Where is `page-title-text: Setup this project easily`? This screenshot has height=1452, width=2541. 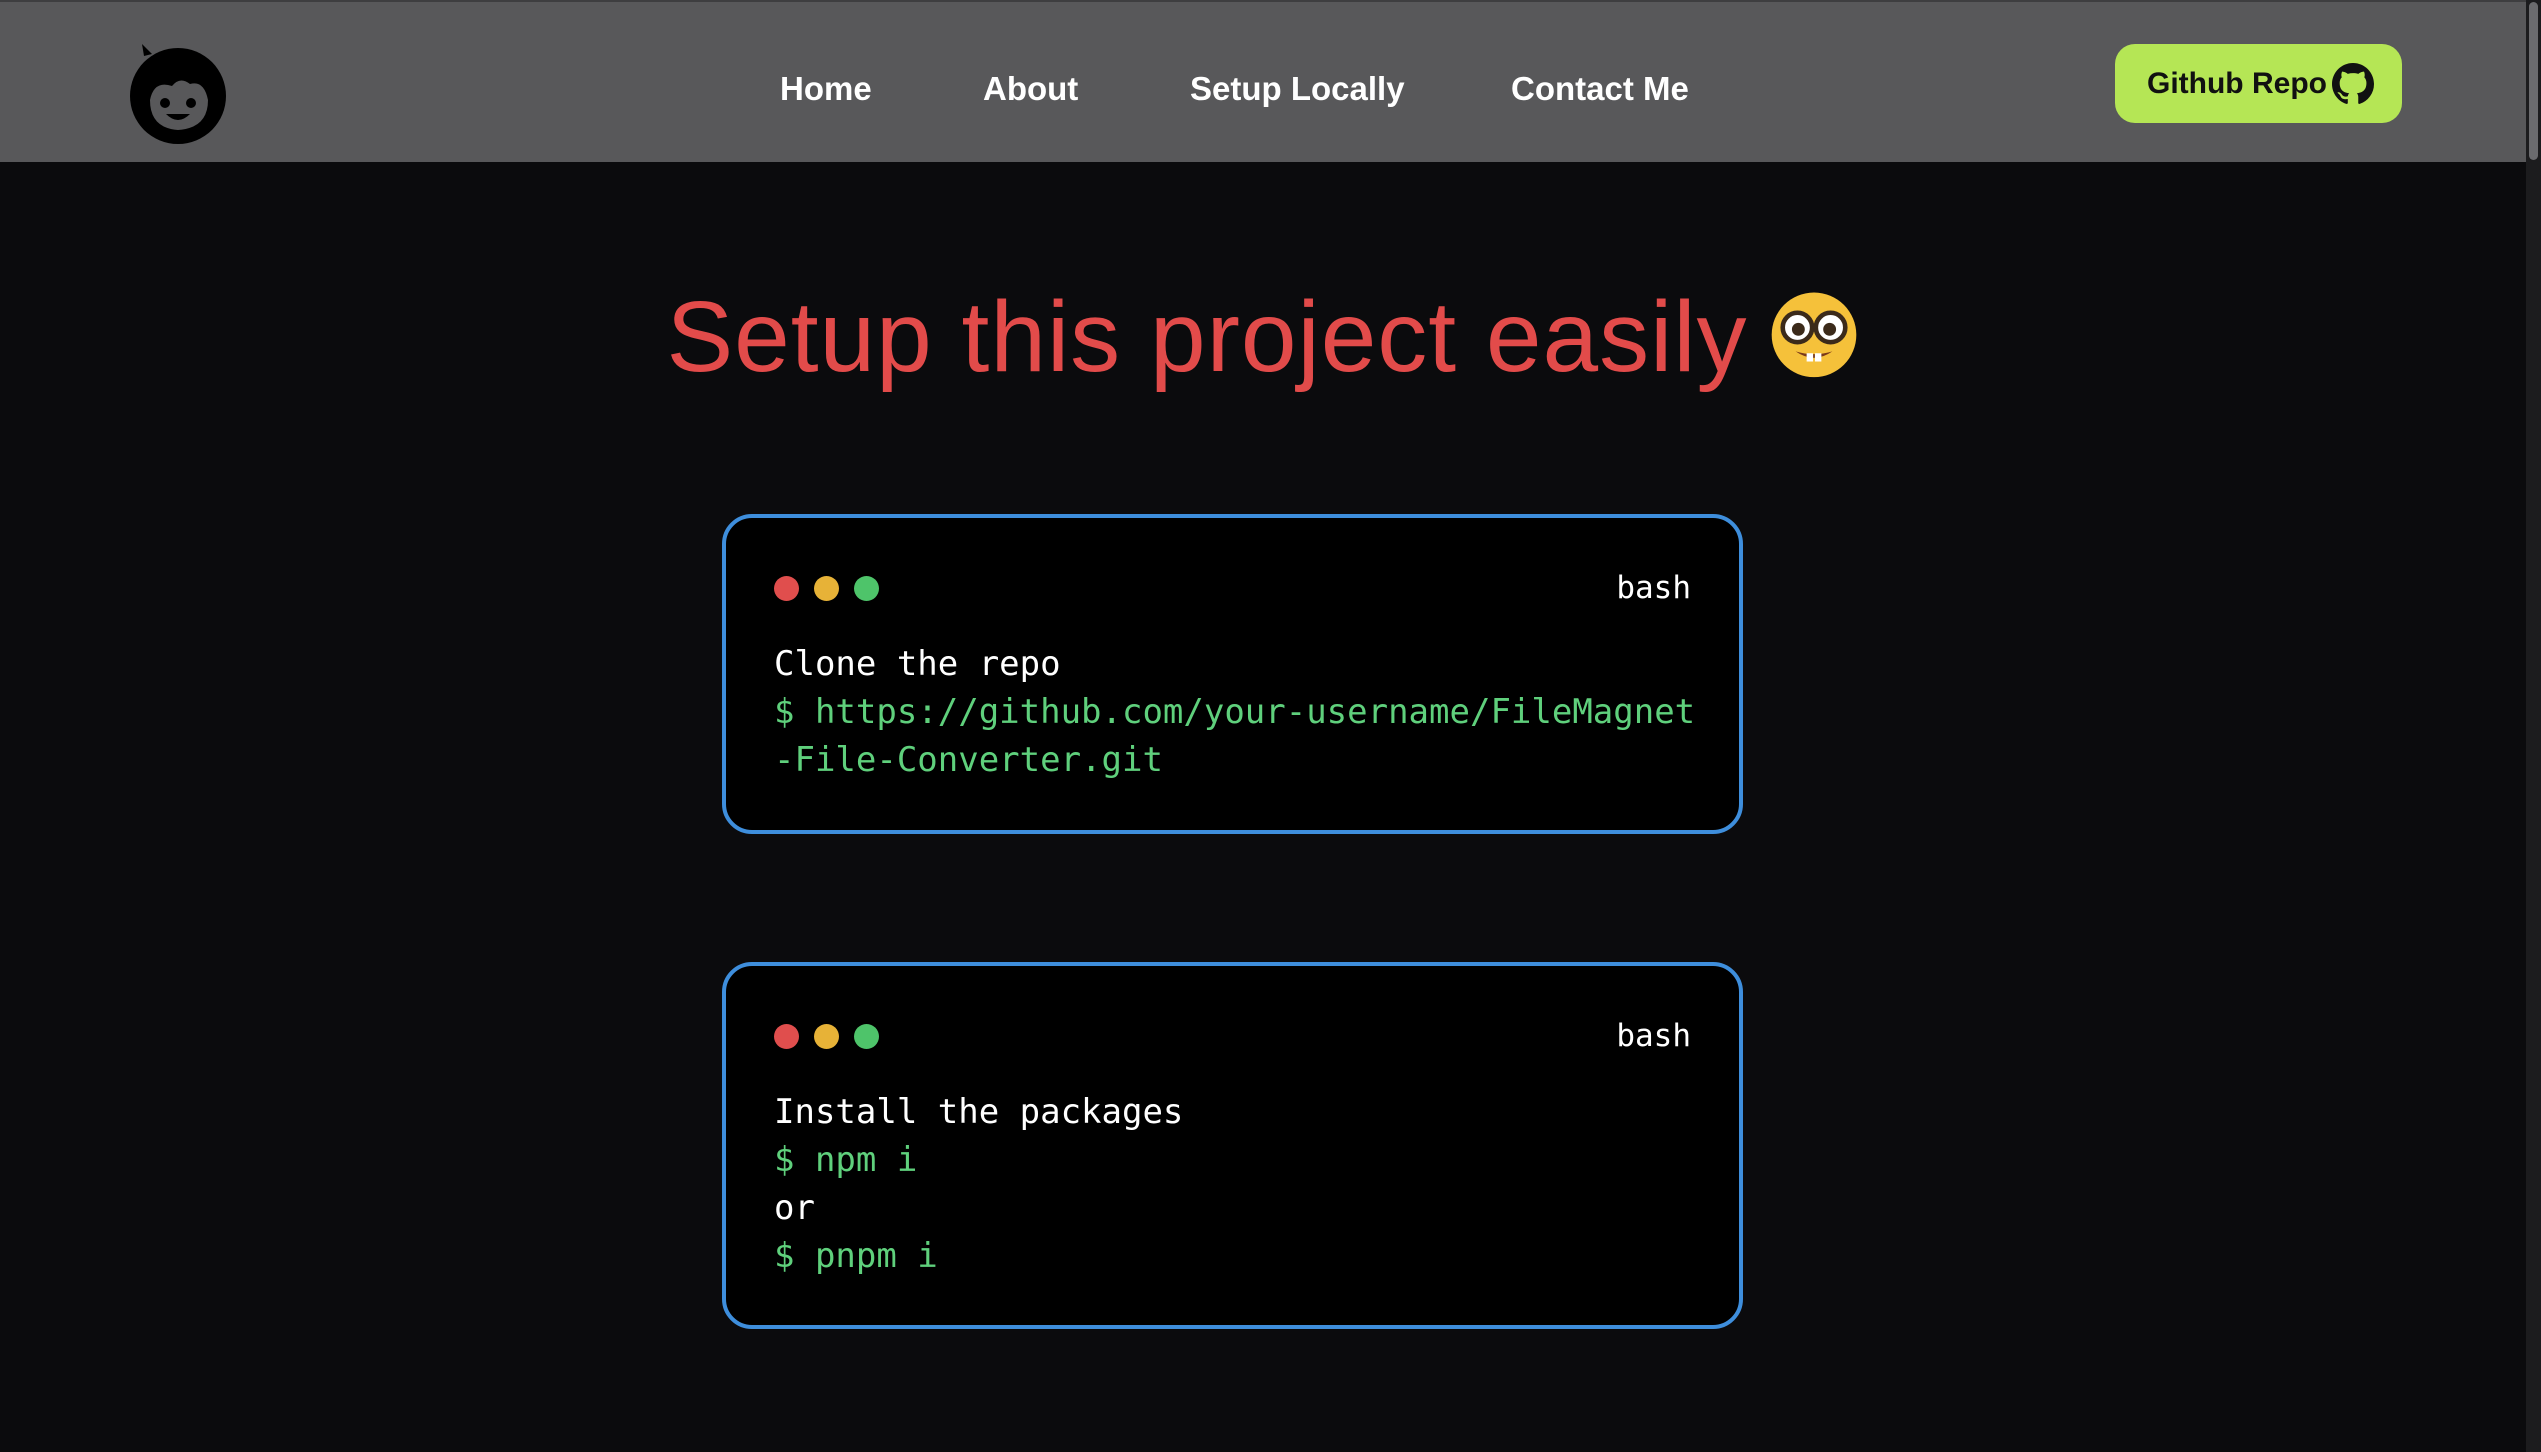
page-title-text: Setup this project easily is located at coordinates (1207, 337).